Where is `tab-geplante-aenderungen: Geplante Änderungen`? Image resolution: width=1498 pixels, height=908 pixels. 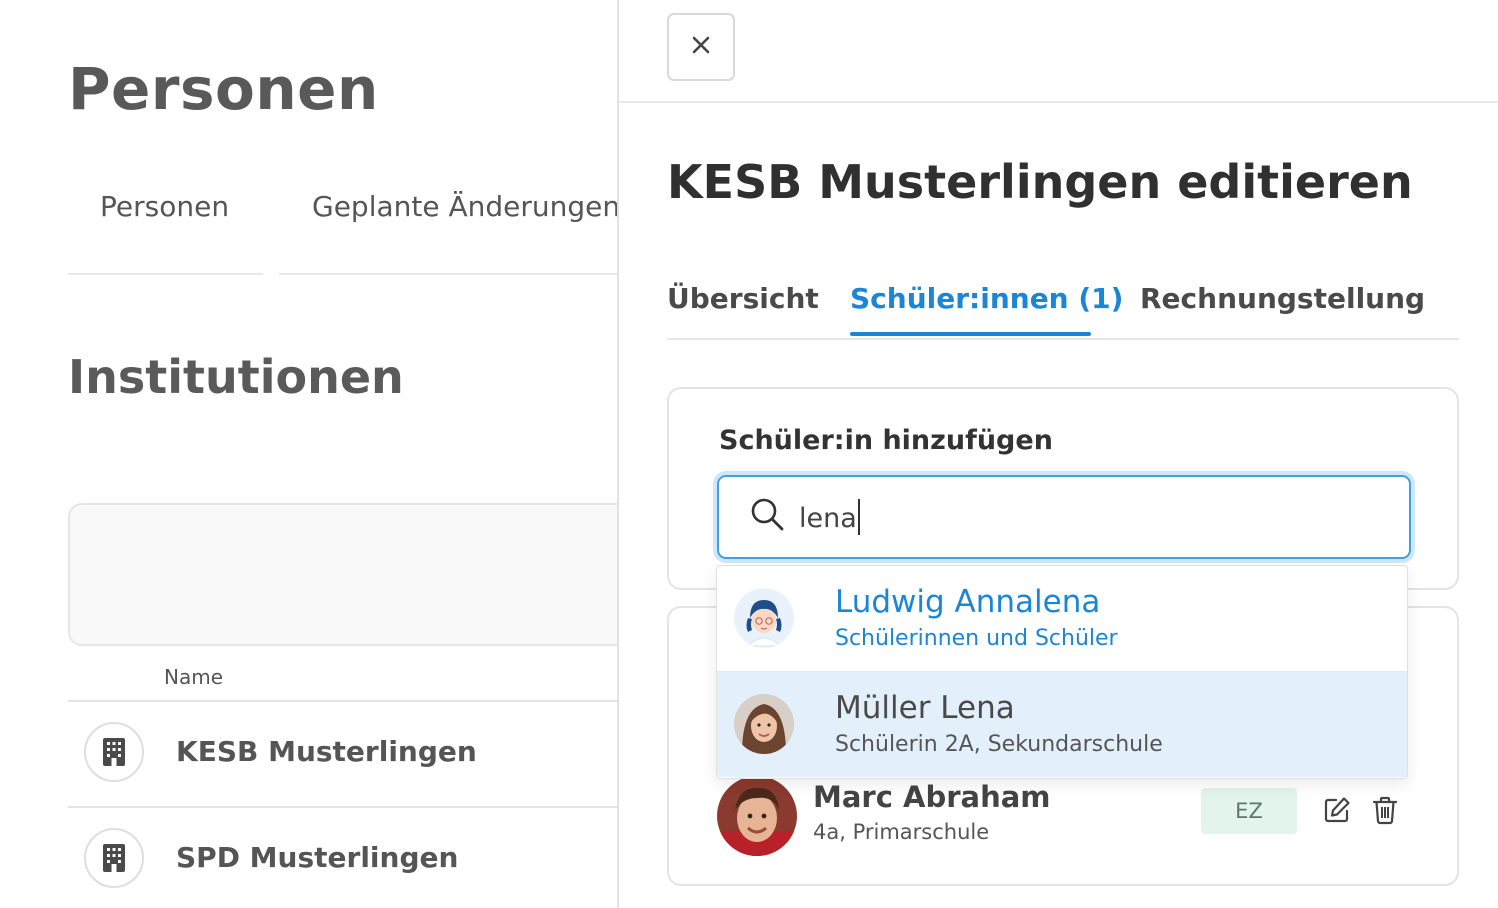
tab-geplante-aenderungen: Geplante Änderungen is located at coordinates (464, 206).